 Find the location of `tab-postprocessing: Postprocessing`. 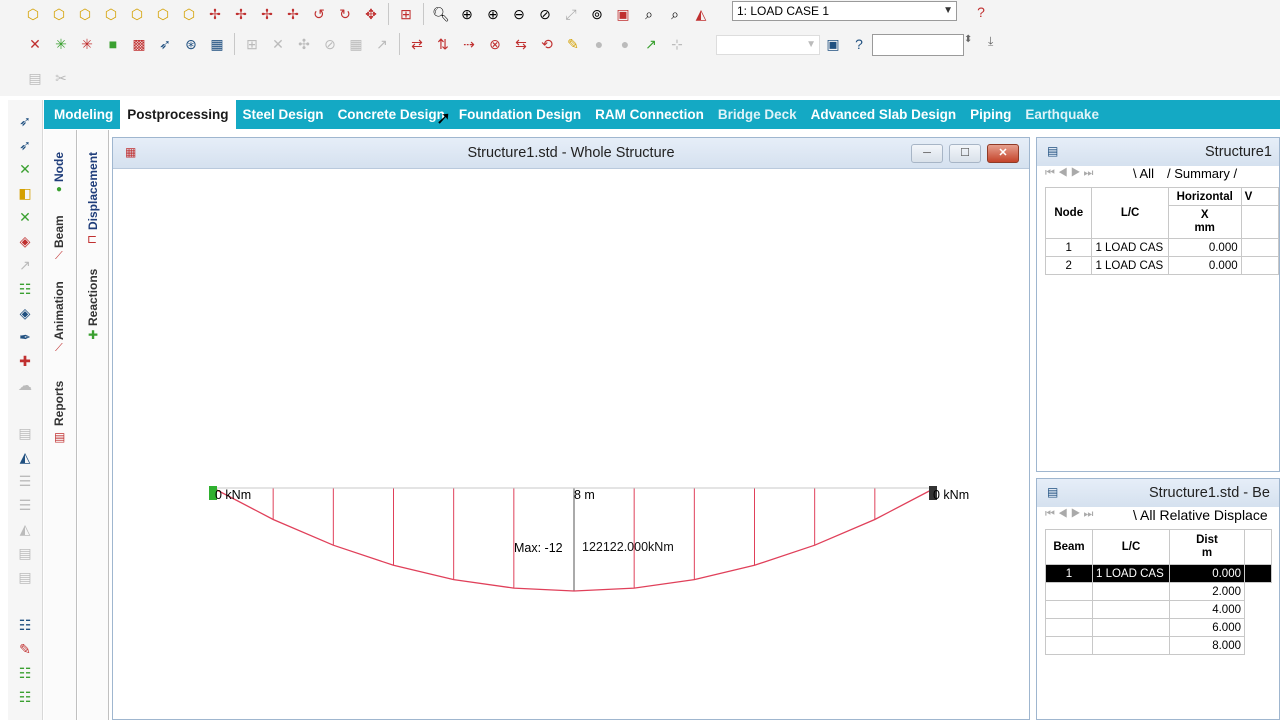

tab-postprocessing: Postprocessing is located at coordinates (178, 114).